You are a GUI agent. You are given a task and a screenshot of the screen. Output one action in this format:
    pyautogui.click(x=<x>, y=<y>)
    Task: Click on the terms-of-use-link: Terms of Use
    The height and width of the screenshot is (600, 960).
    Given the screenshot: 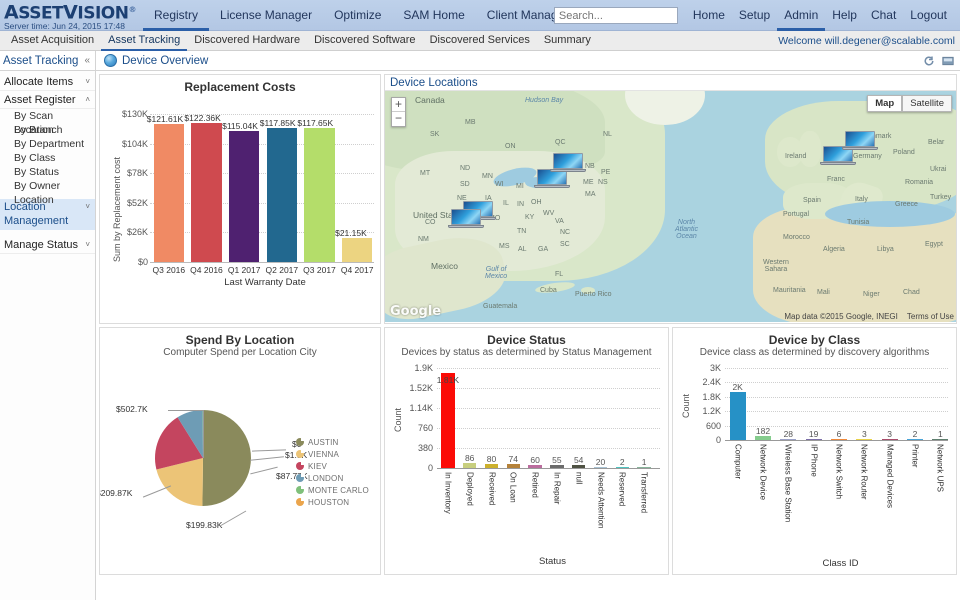 What is the action you would take?
    pyautogui.click(x=930, y=316)
    